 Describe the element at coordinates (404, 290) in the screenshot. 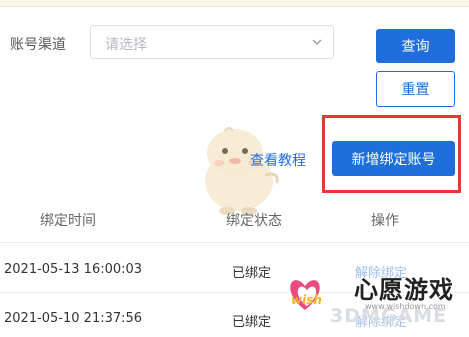

I see `watermark-title: 心愿游戏` at that location.